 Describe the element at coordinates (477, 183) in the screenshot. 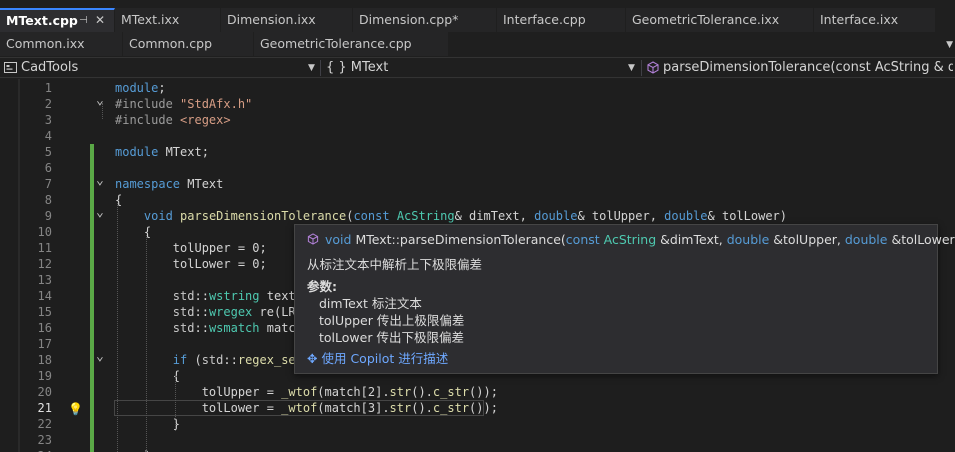

I see `code-line: 7 ⌄ namespace MText` at that location.